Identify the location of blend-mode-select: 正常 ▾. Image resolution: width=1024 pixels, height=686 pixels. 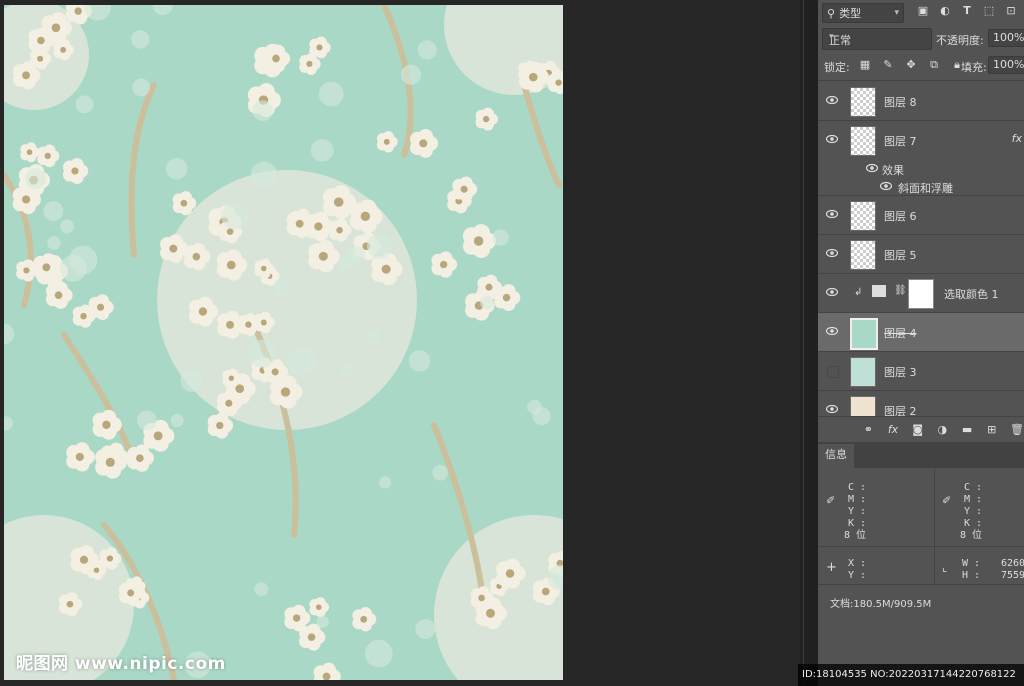
(877, 39).